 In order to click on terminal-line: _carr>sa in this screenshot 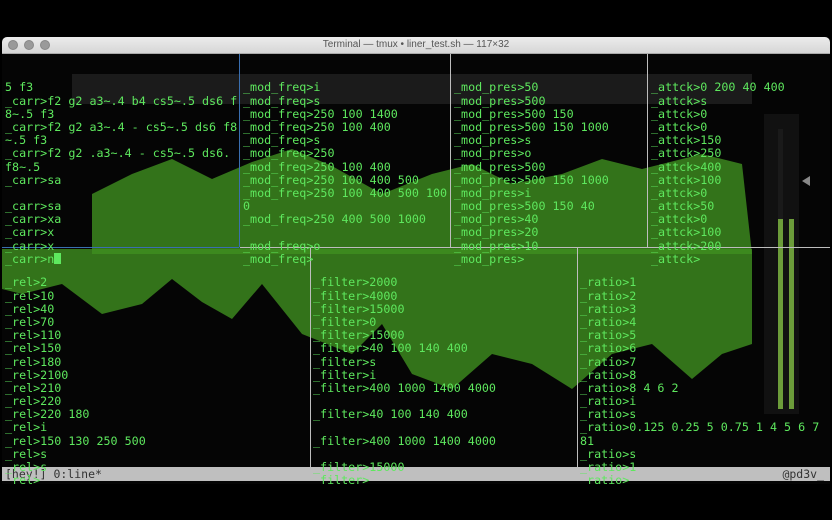, I will do `click(33, 179)`.